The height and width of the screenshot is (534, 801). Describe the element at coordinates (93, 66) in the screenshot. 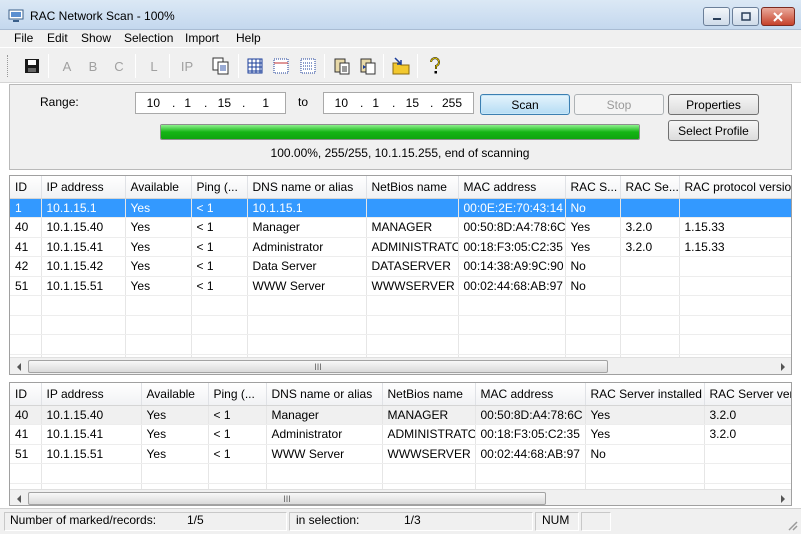

I see `column-b-button: B` at that location.